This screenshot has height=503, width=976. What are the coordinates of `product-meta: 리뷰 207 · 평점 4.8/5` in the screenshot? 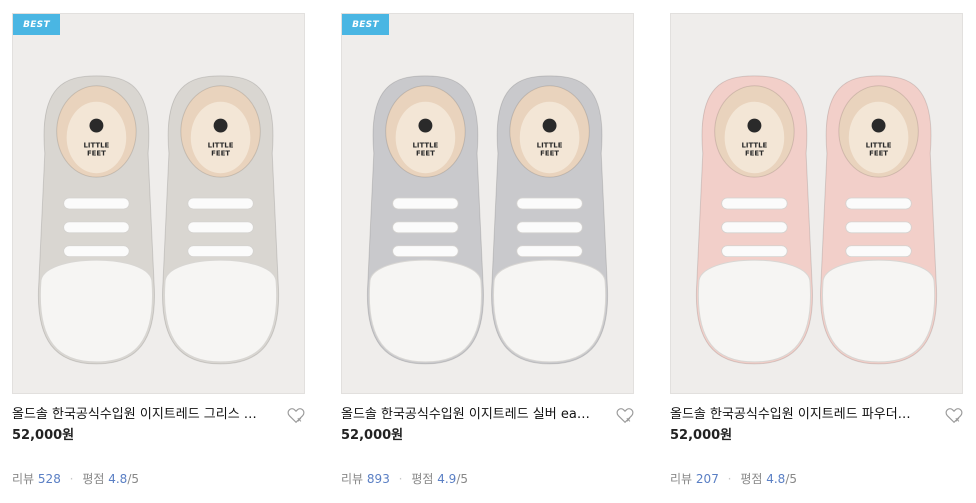 It's located at (816, 479).